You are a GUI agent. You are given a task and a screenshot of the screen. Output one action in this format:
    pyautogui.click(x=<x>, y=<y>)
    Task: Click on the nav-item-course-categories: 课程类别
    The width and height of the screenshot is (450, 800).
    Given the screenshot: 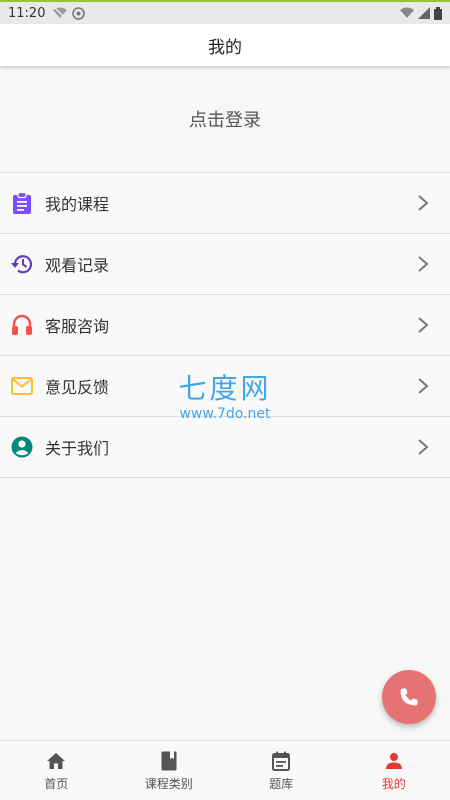 What is the action you would take?
    pyautogui.click(x=169, y=770)
    